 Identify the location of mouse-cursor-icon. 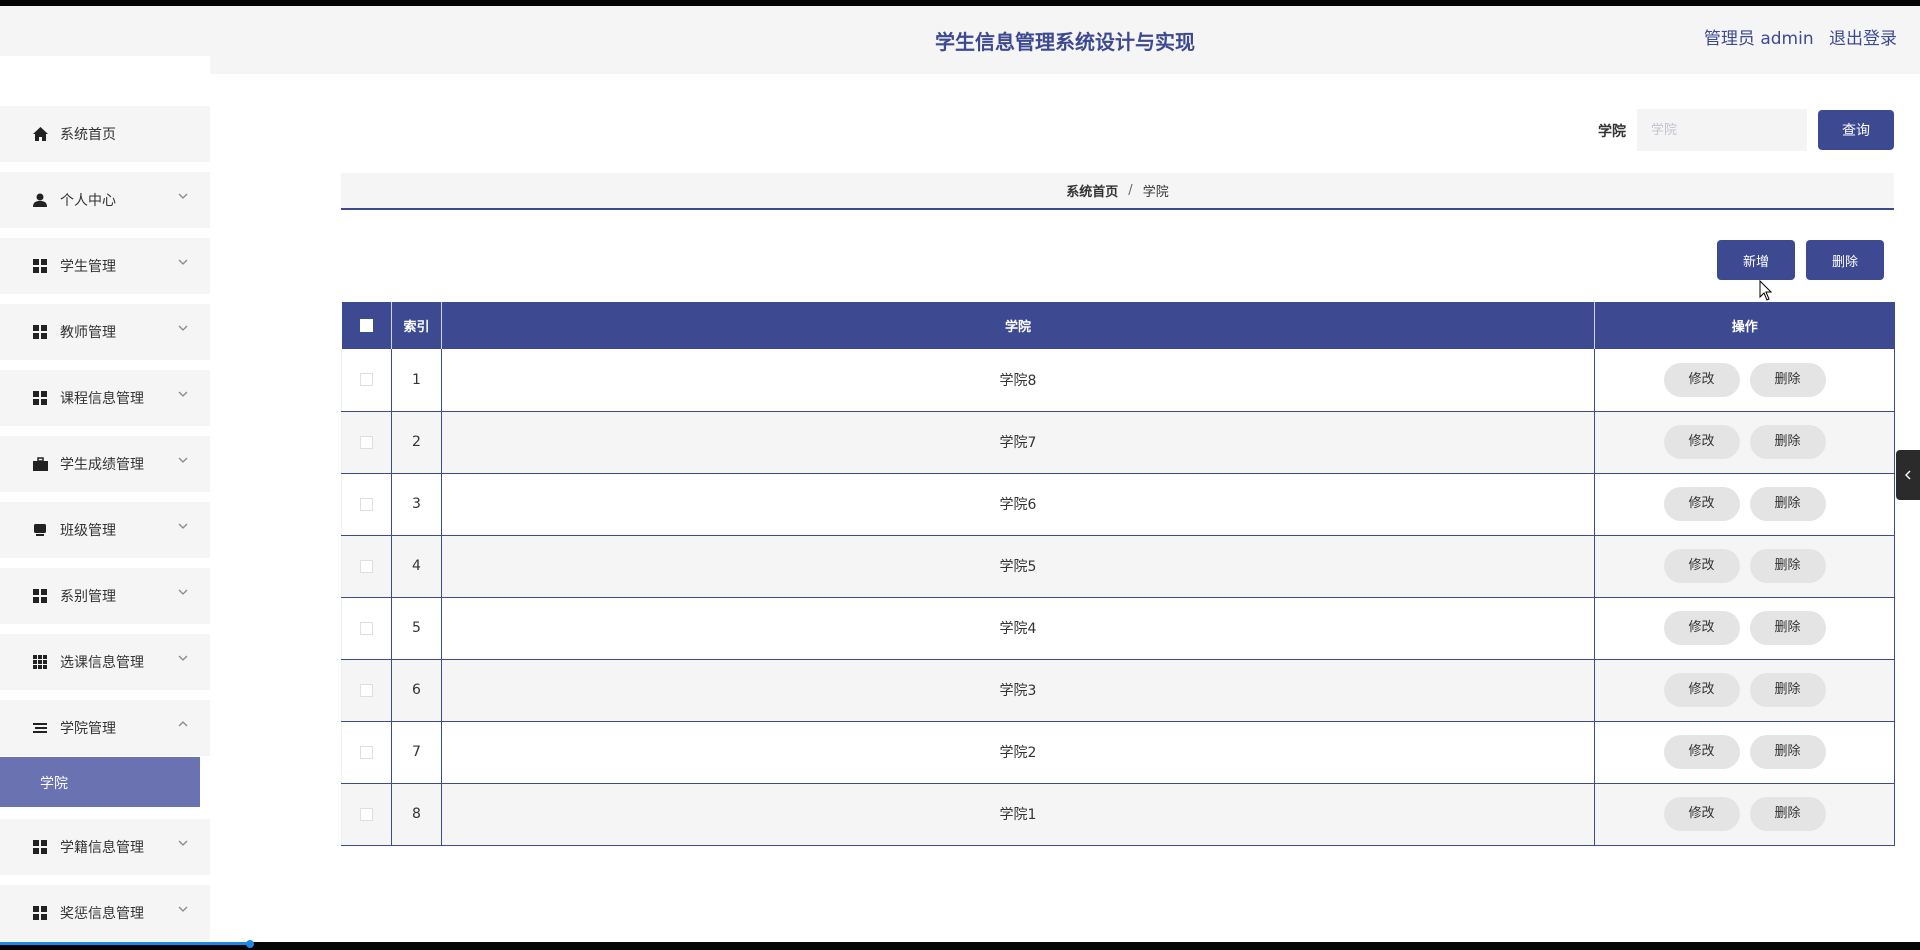
(1766, 290).